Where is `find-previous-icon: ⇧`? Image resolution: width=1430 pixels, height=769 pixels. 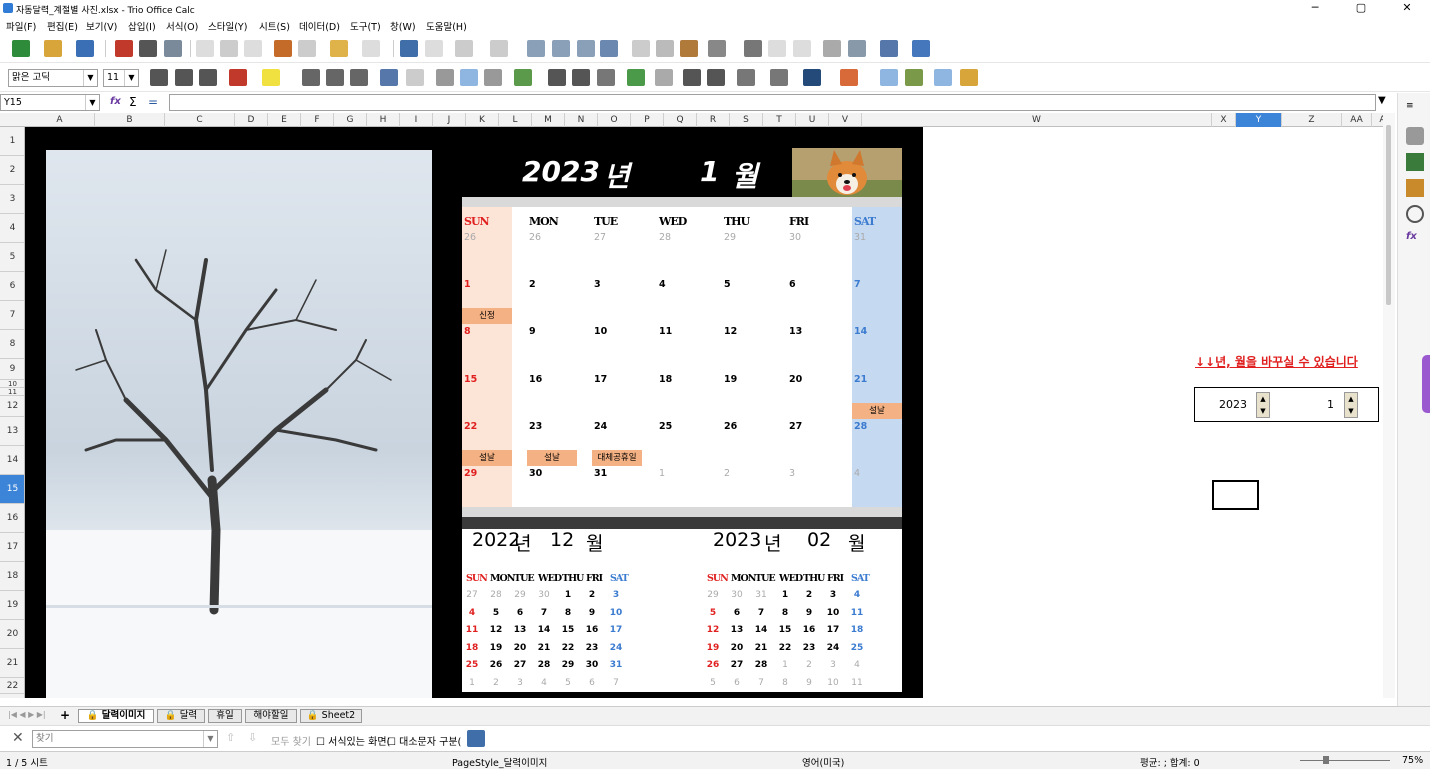 find-previous-icon: ⇧ is located at coordinates (230, 737).